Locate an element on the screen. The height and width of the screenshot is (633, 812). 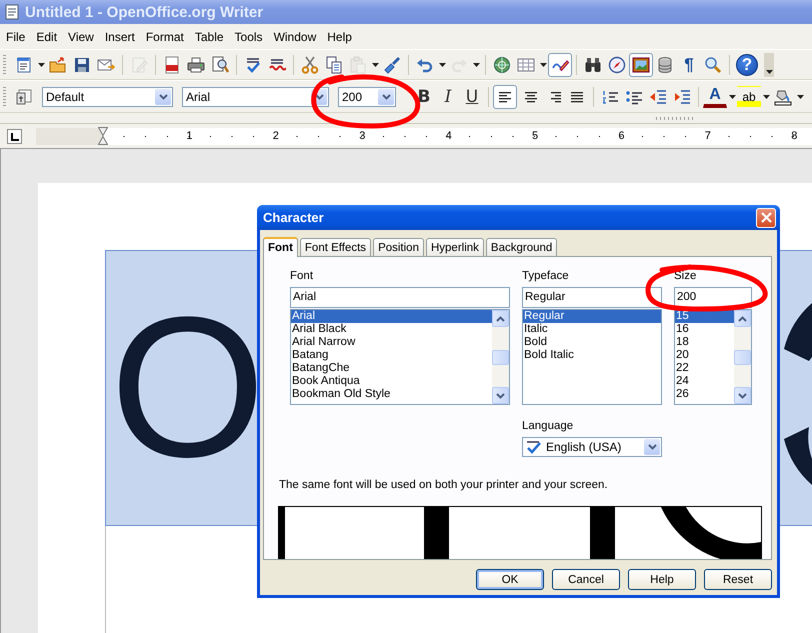
ruler-number: 8 is located at coordinates (794, 135).